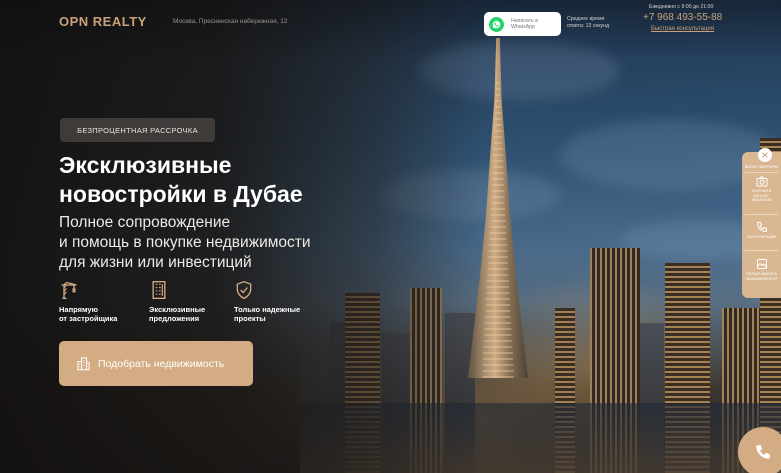 This screenshot has width=781, height=473. What do you see at coordinates (681, 7) in the screenshot?
I see `work-hours: Ежедневно с 9:00 до 21:00` at bounding box center [681, 7].